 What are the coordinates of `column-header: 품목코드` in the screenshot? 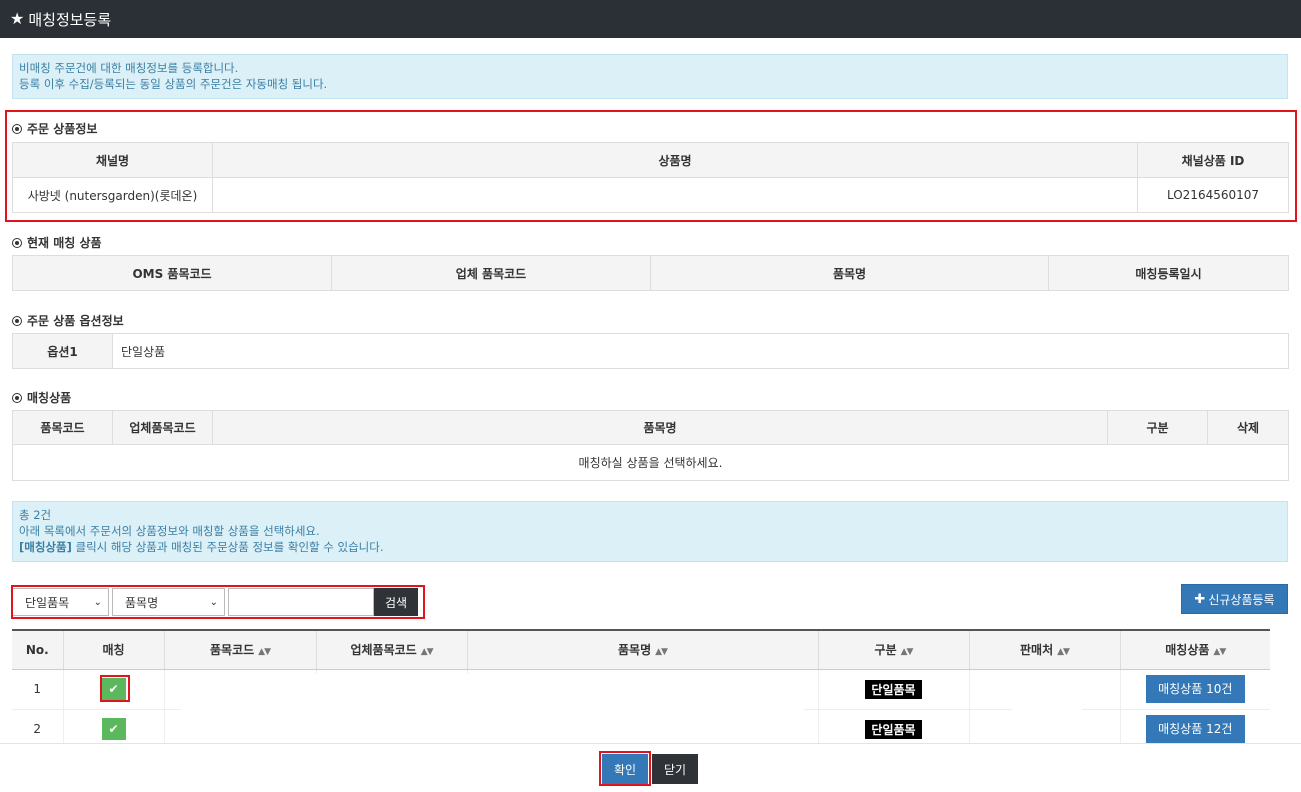 It's located at (62, 427).